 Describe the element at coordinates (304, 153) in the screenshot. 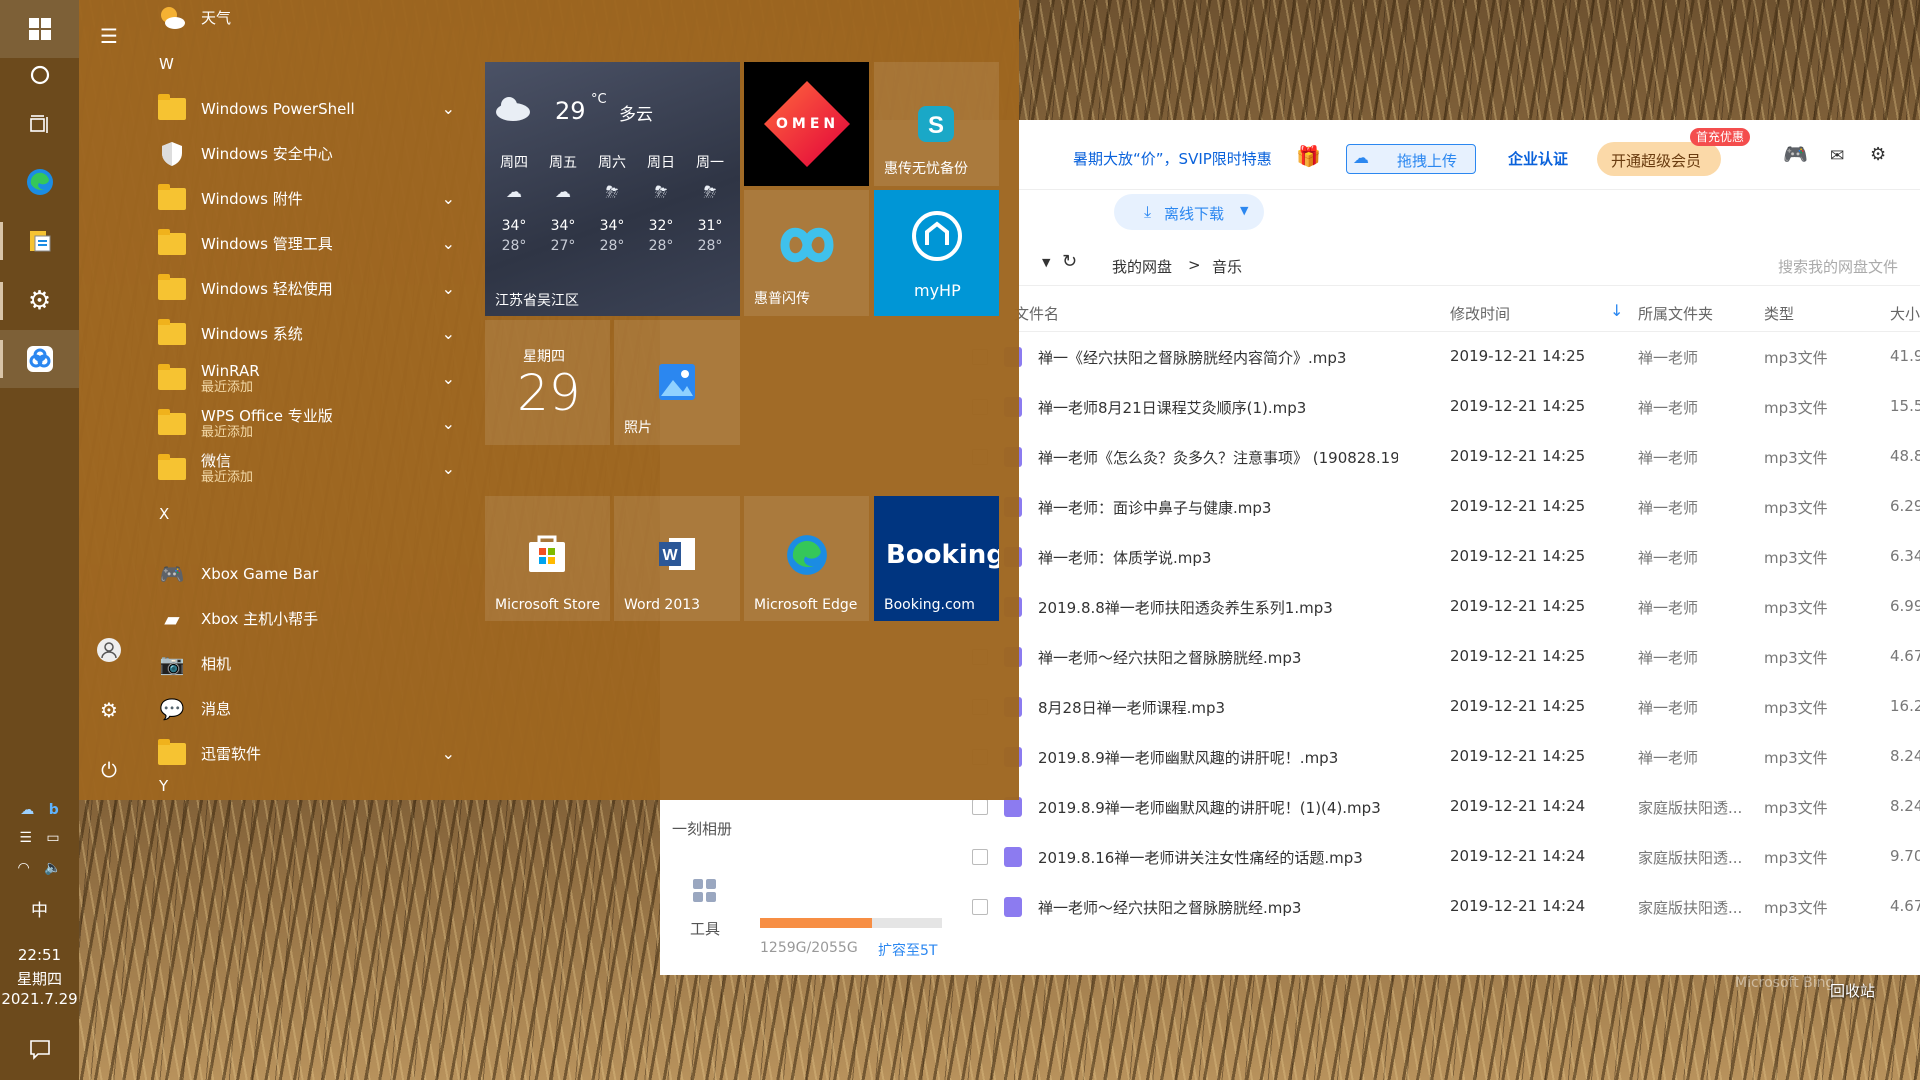

I see `app-item: Windows 安全中心` at that location.